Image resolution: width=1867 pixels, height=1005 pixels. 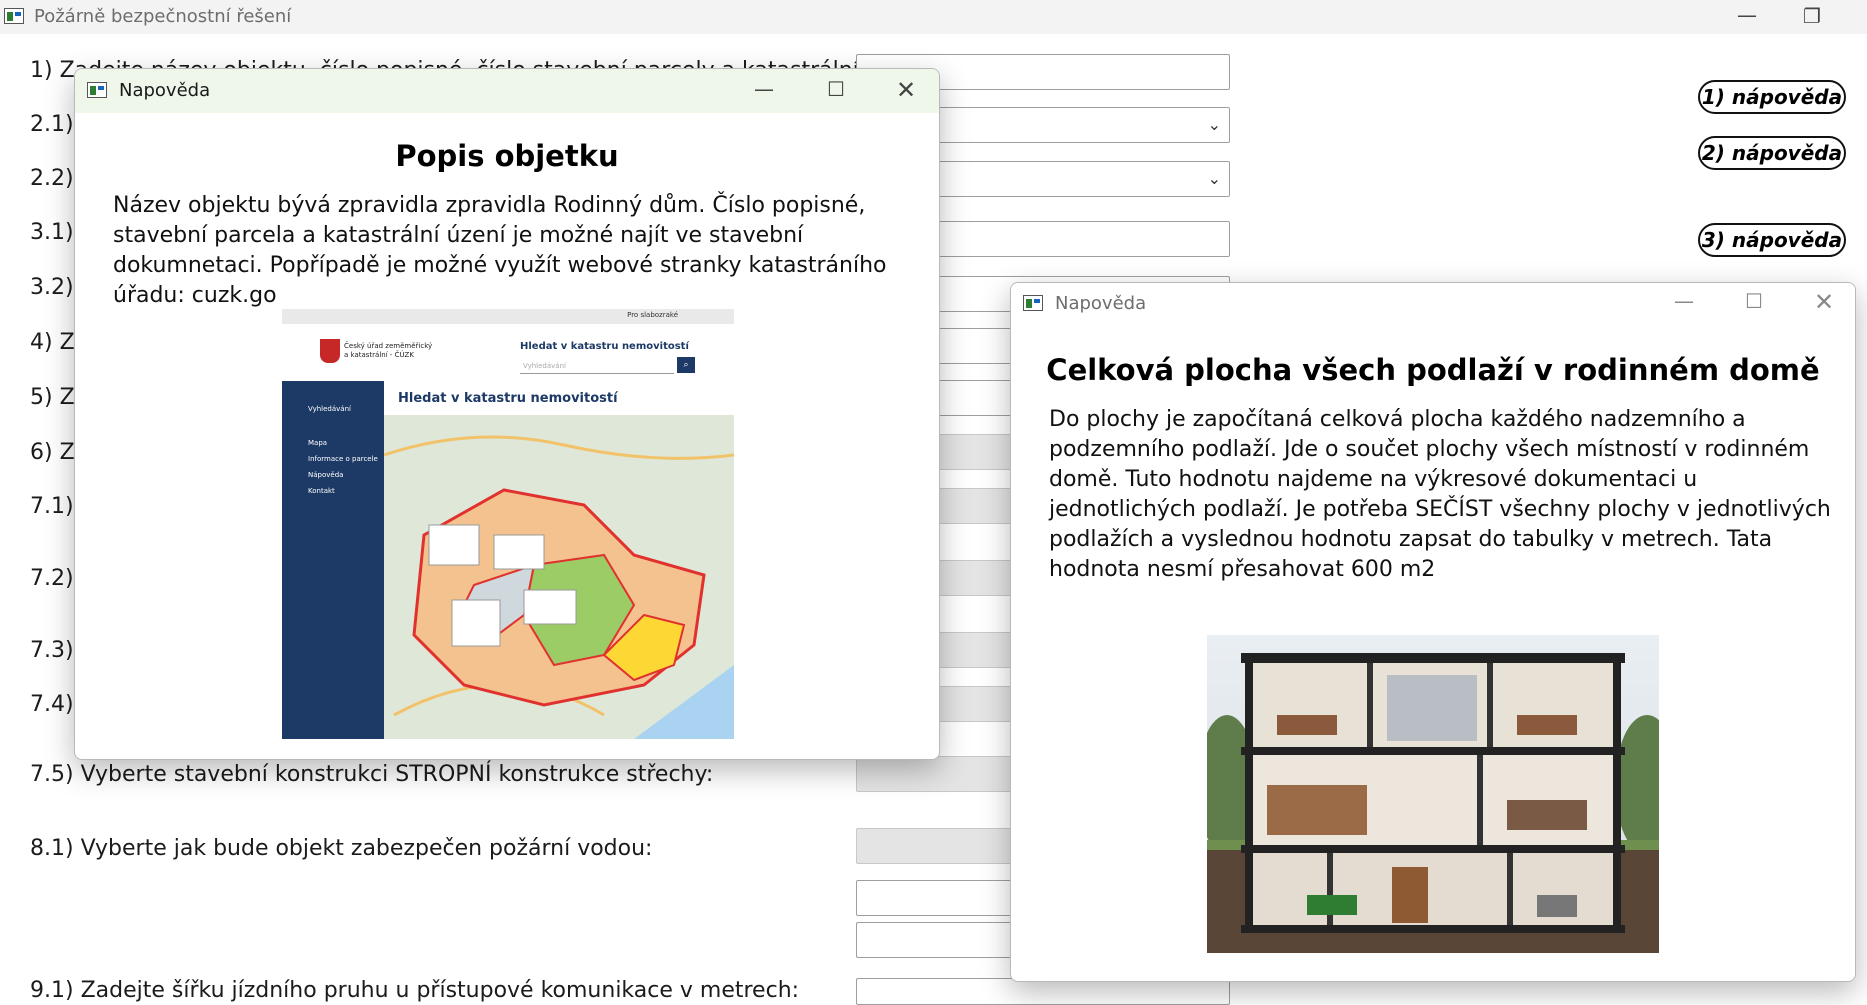 What do you see at coordinates (544, 366) in the screenshot?
I see `screenshot-search-placeholder: Vyhledávání` at bounding box center [544, 366].